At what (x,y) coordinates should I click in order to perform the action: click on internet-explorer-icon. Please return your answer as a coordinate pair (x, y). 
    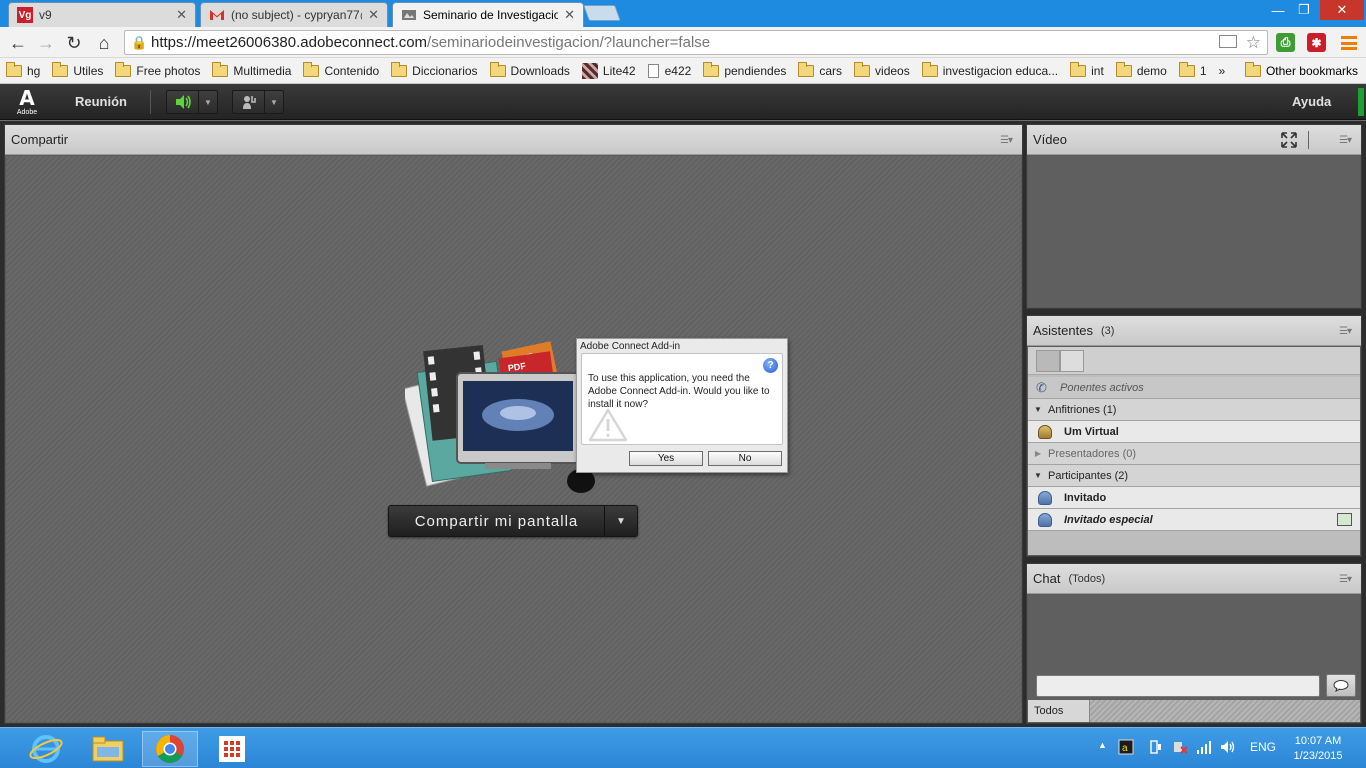
    Looking at the image, I should click on (46, 749).